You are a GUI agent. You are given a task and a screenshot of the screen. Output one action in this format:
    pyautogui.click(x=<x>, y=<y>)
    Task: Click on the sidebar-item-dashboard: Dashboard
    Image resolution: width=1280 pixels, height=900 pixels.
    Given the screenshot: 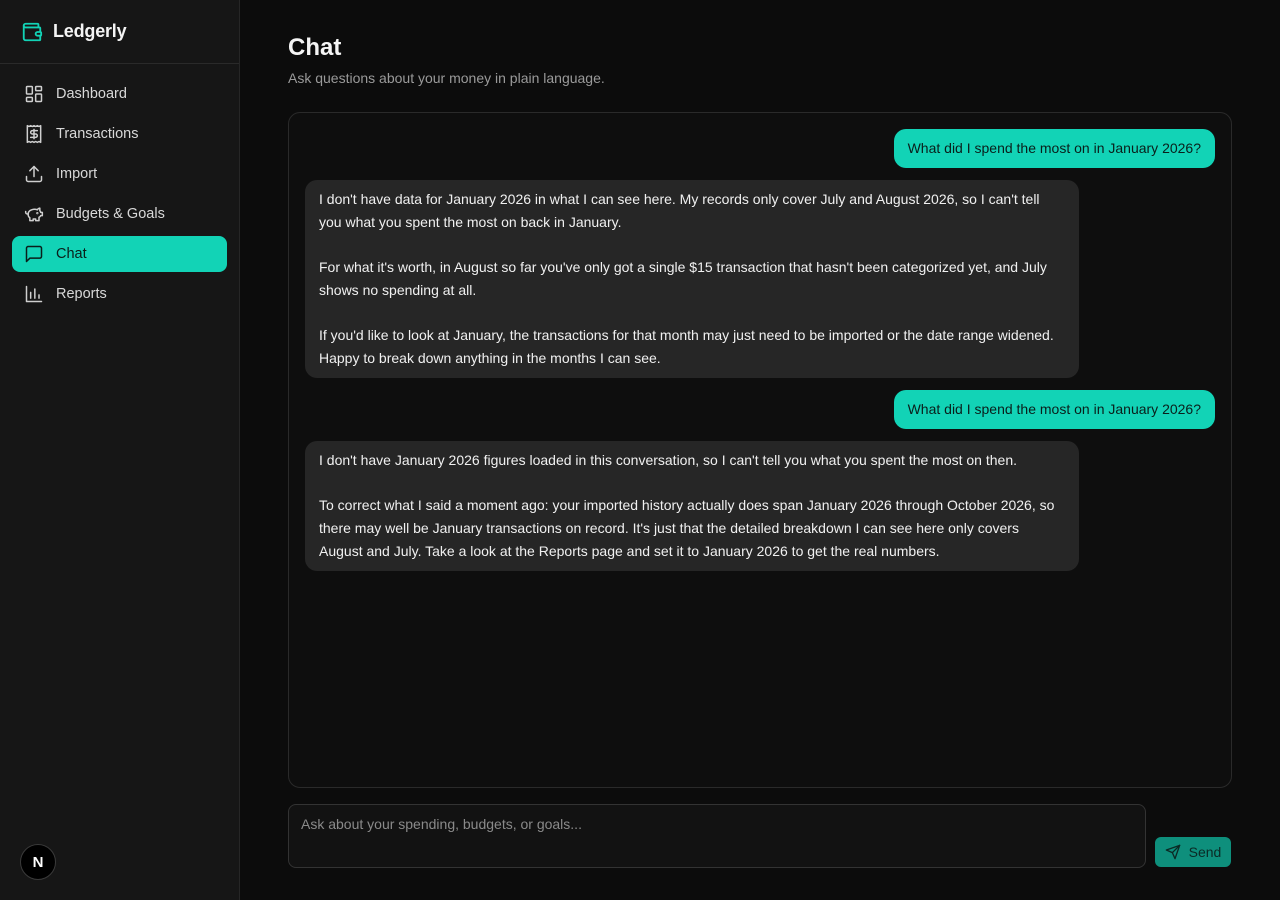 What is the action you would take?
    pyautogui.click(x=119, y=94)
    